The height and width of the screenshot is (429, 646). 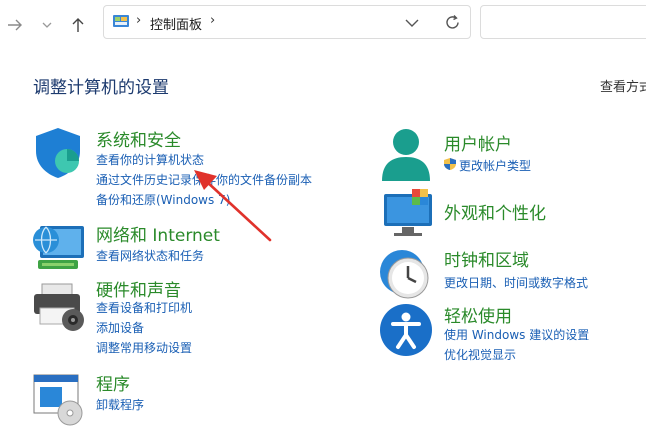 I want to click on arrow-right-icon, so click(x=15, y=25).